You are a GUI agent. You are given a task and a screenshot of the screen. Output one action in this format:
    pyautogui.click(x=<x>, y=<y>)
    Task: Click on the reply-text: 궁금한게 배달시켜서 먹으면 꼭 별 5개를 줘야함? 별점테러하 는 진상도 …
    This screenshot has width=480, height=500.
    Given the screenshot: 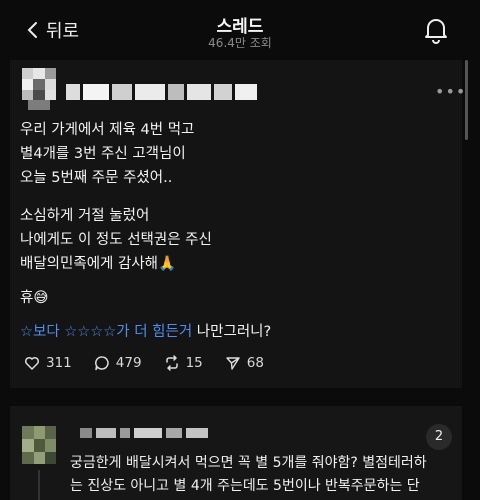 What is the action you would take?
    pyautogui.click(x=270, y=475)
    